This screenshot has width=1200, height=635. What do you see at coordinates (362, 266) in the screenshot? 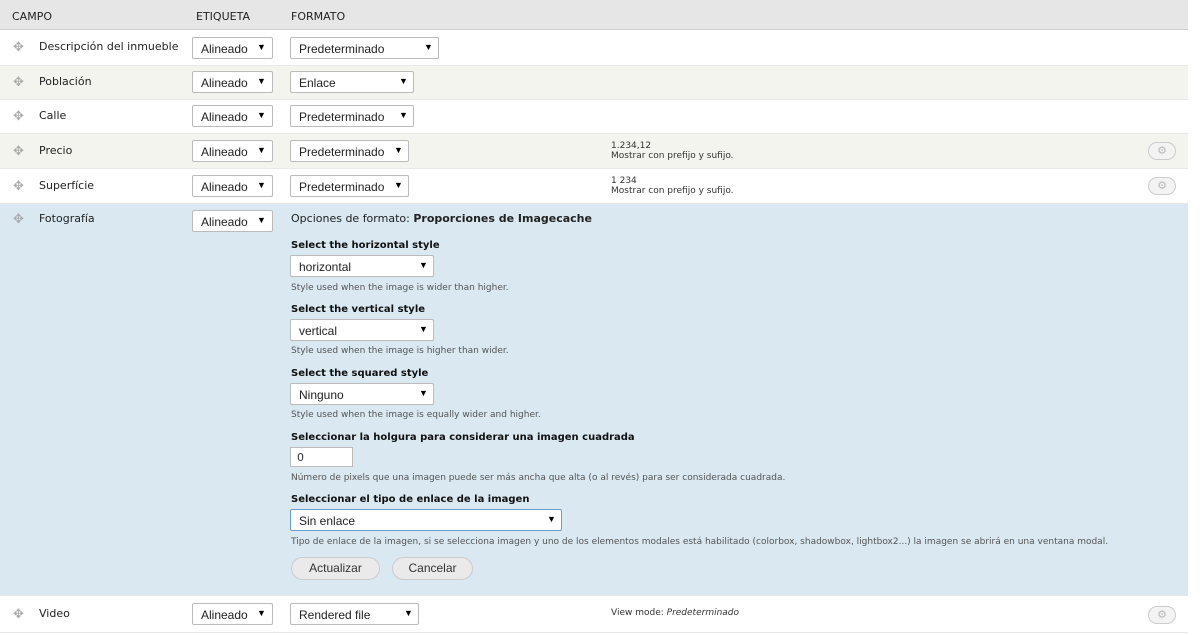
I see `horizontal-style-select: horizontal ▼` at bounding box center [362, 266].